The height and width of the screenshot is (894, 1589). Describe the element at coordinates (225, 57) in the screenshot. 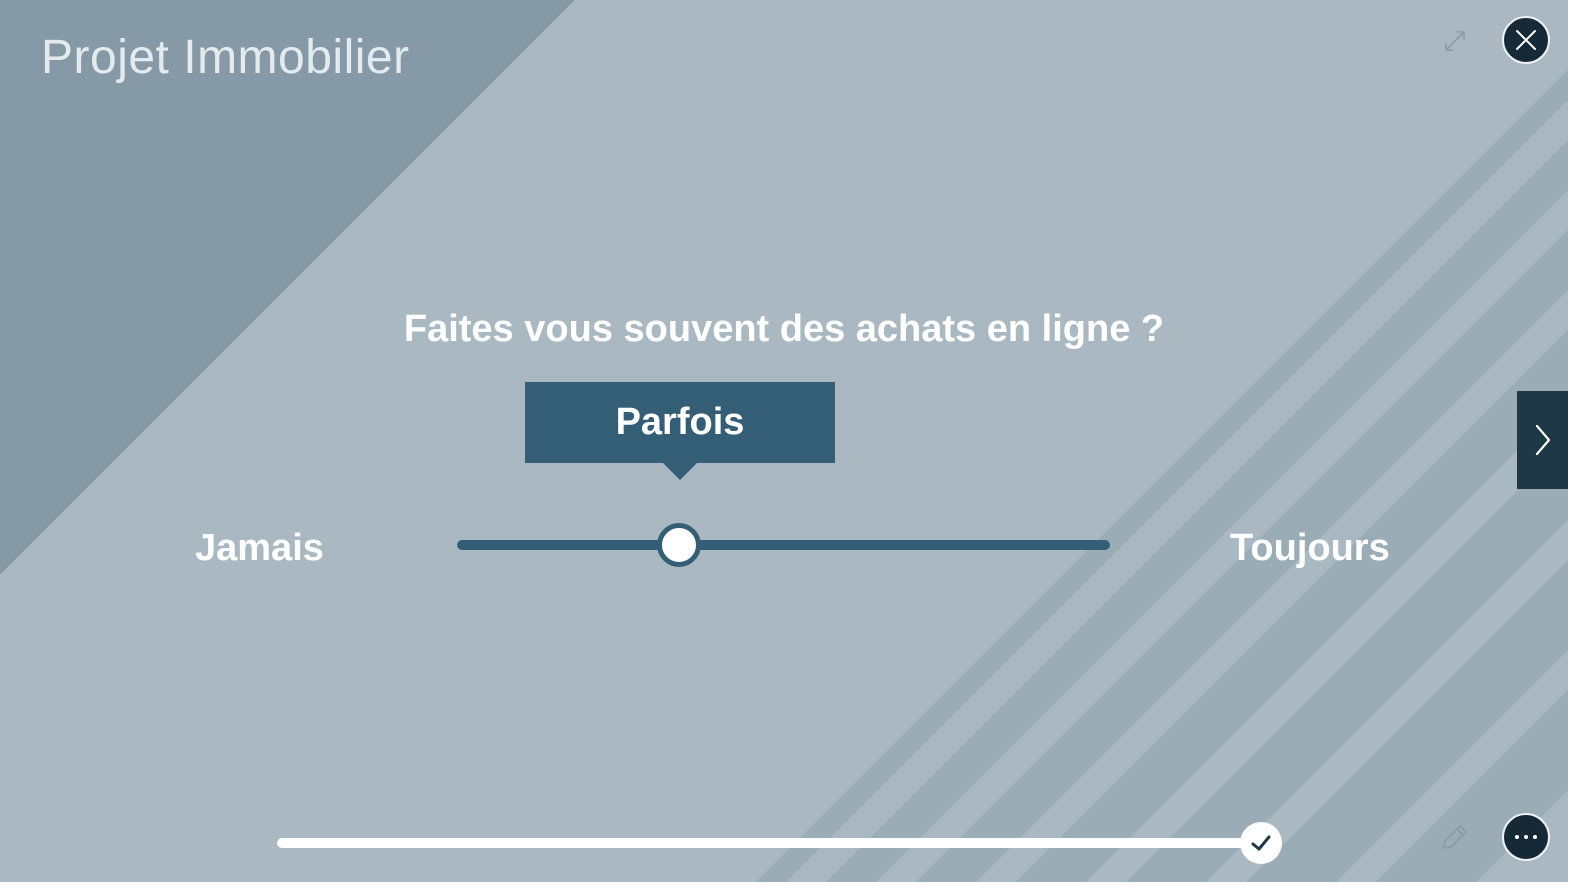

I see `app-title: Projet Immobilier` at that location.